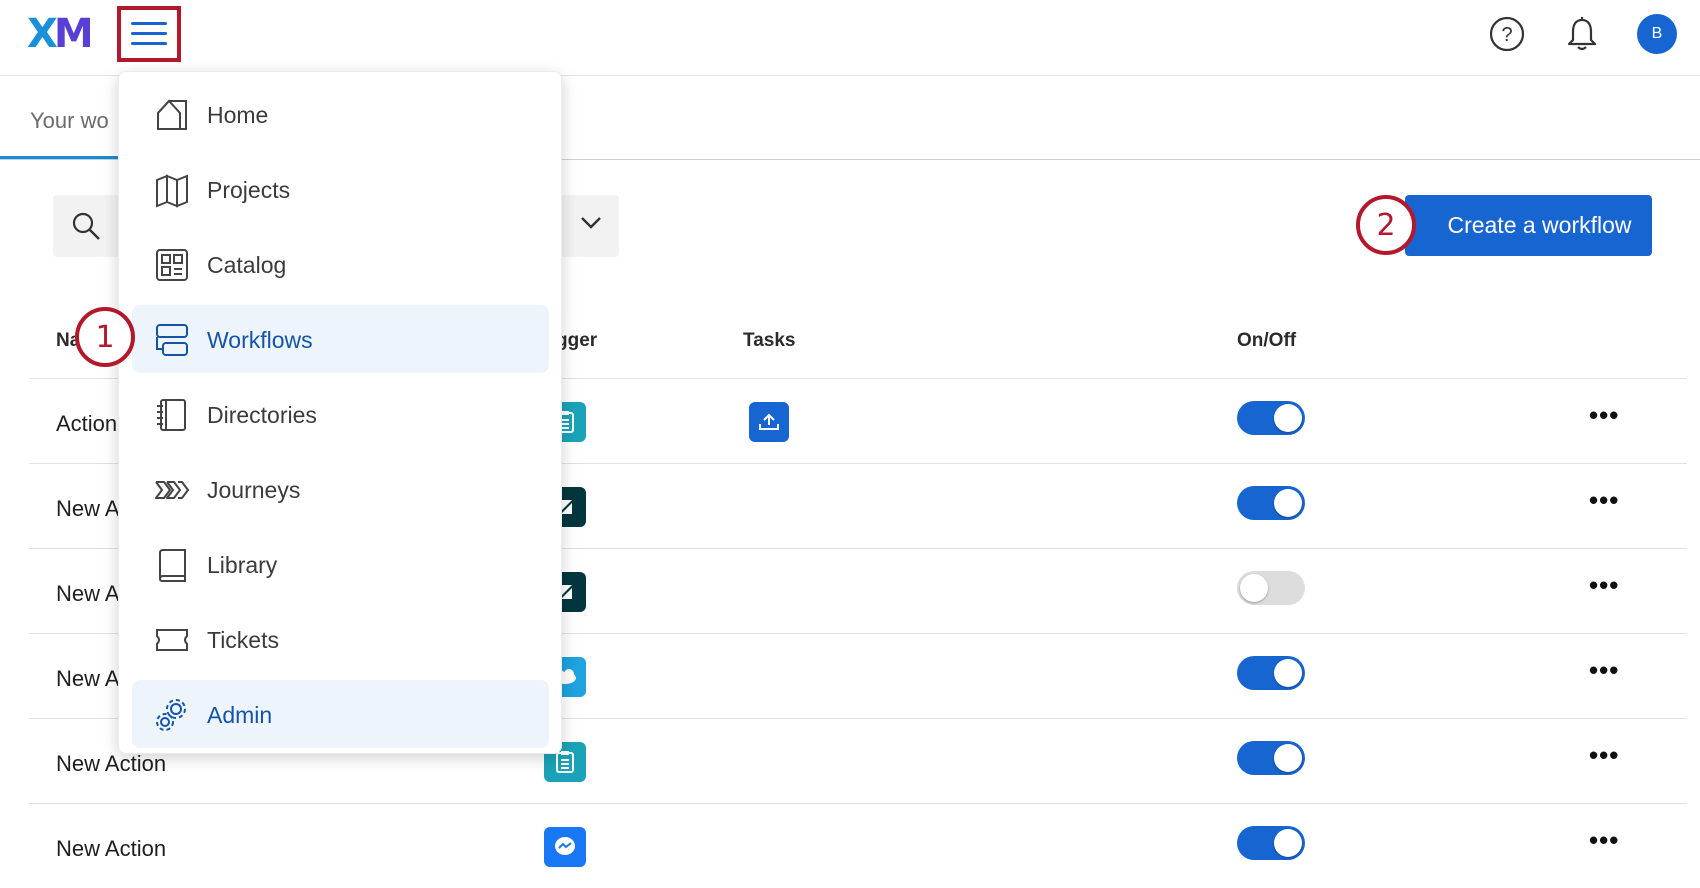  I want to click on tickets-icon, so click(172, 640).